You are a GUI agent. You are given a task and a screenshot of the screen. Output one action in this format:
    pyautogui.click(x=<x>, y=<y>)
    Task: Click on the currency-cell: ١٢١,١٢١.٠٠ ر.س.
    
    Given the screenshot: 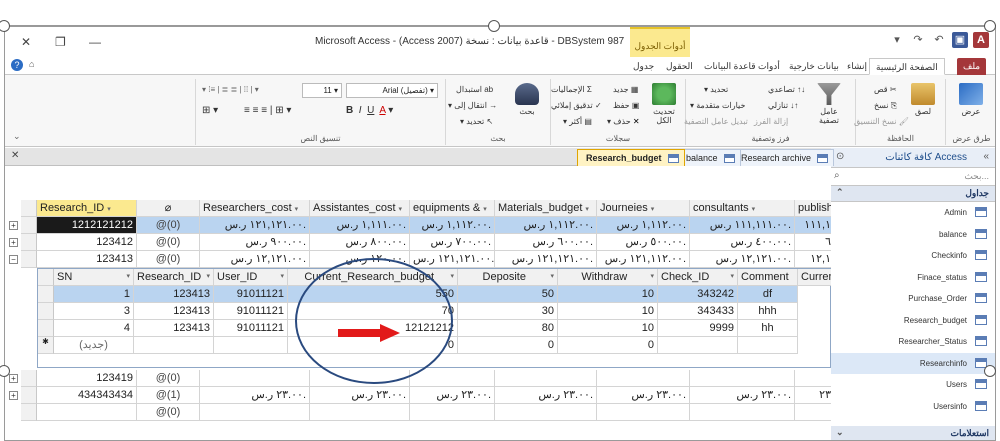 What is the action you would take?
    pyautogui.click(x=452, y=259)
    